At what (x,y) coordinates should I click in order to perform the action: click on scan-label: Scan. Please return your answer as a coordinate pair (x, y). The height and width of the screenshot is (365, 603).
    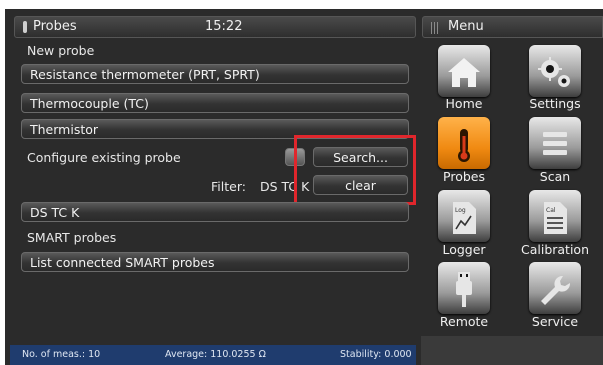
    Looking at the image, I should click on (555, 176).